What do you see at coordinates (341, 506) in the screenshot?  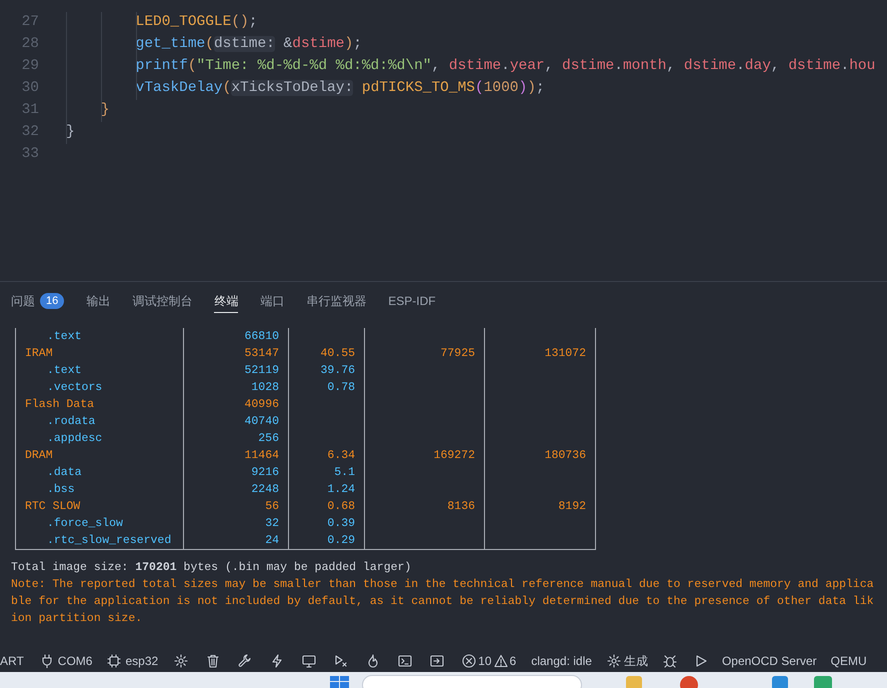 I see `table-cell: 0.68` at bounding box center [341, 506].